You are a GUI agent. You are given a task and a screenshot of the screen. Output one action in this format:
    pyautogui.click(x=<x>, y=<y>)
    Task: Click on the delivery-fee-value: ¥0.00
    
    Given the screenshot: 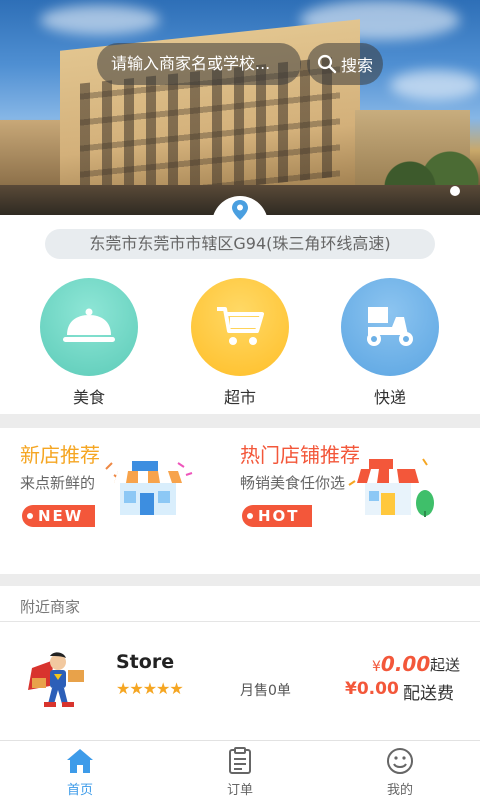 What is the action you would take?
    pyautogui.click(x=372, y=689)
    